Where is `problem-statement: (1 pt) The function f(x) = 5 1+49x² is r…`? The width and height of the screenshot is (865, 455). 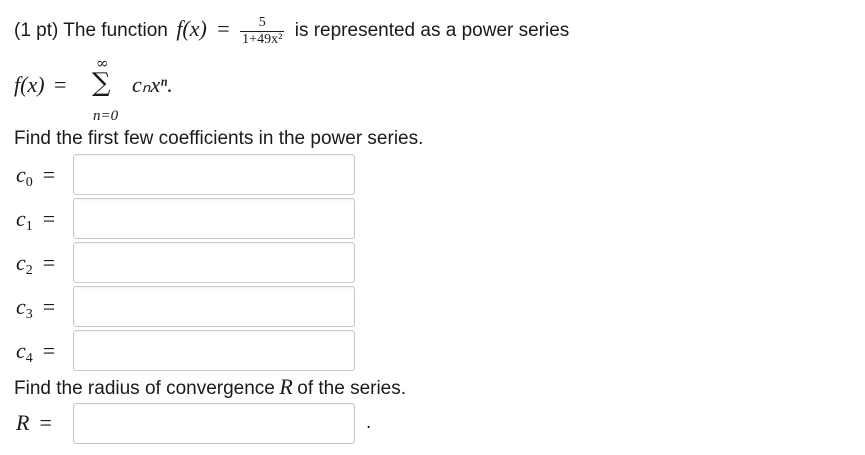
problem-statement: (1 pt) The function f(x) = 5 1+49x² is r… is located at coordinates (292, 30).